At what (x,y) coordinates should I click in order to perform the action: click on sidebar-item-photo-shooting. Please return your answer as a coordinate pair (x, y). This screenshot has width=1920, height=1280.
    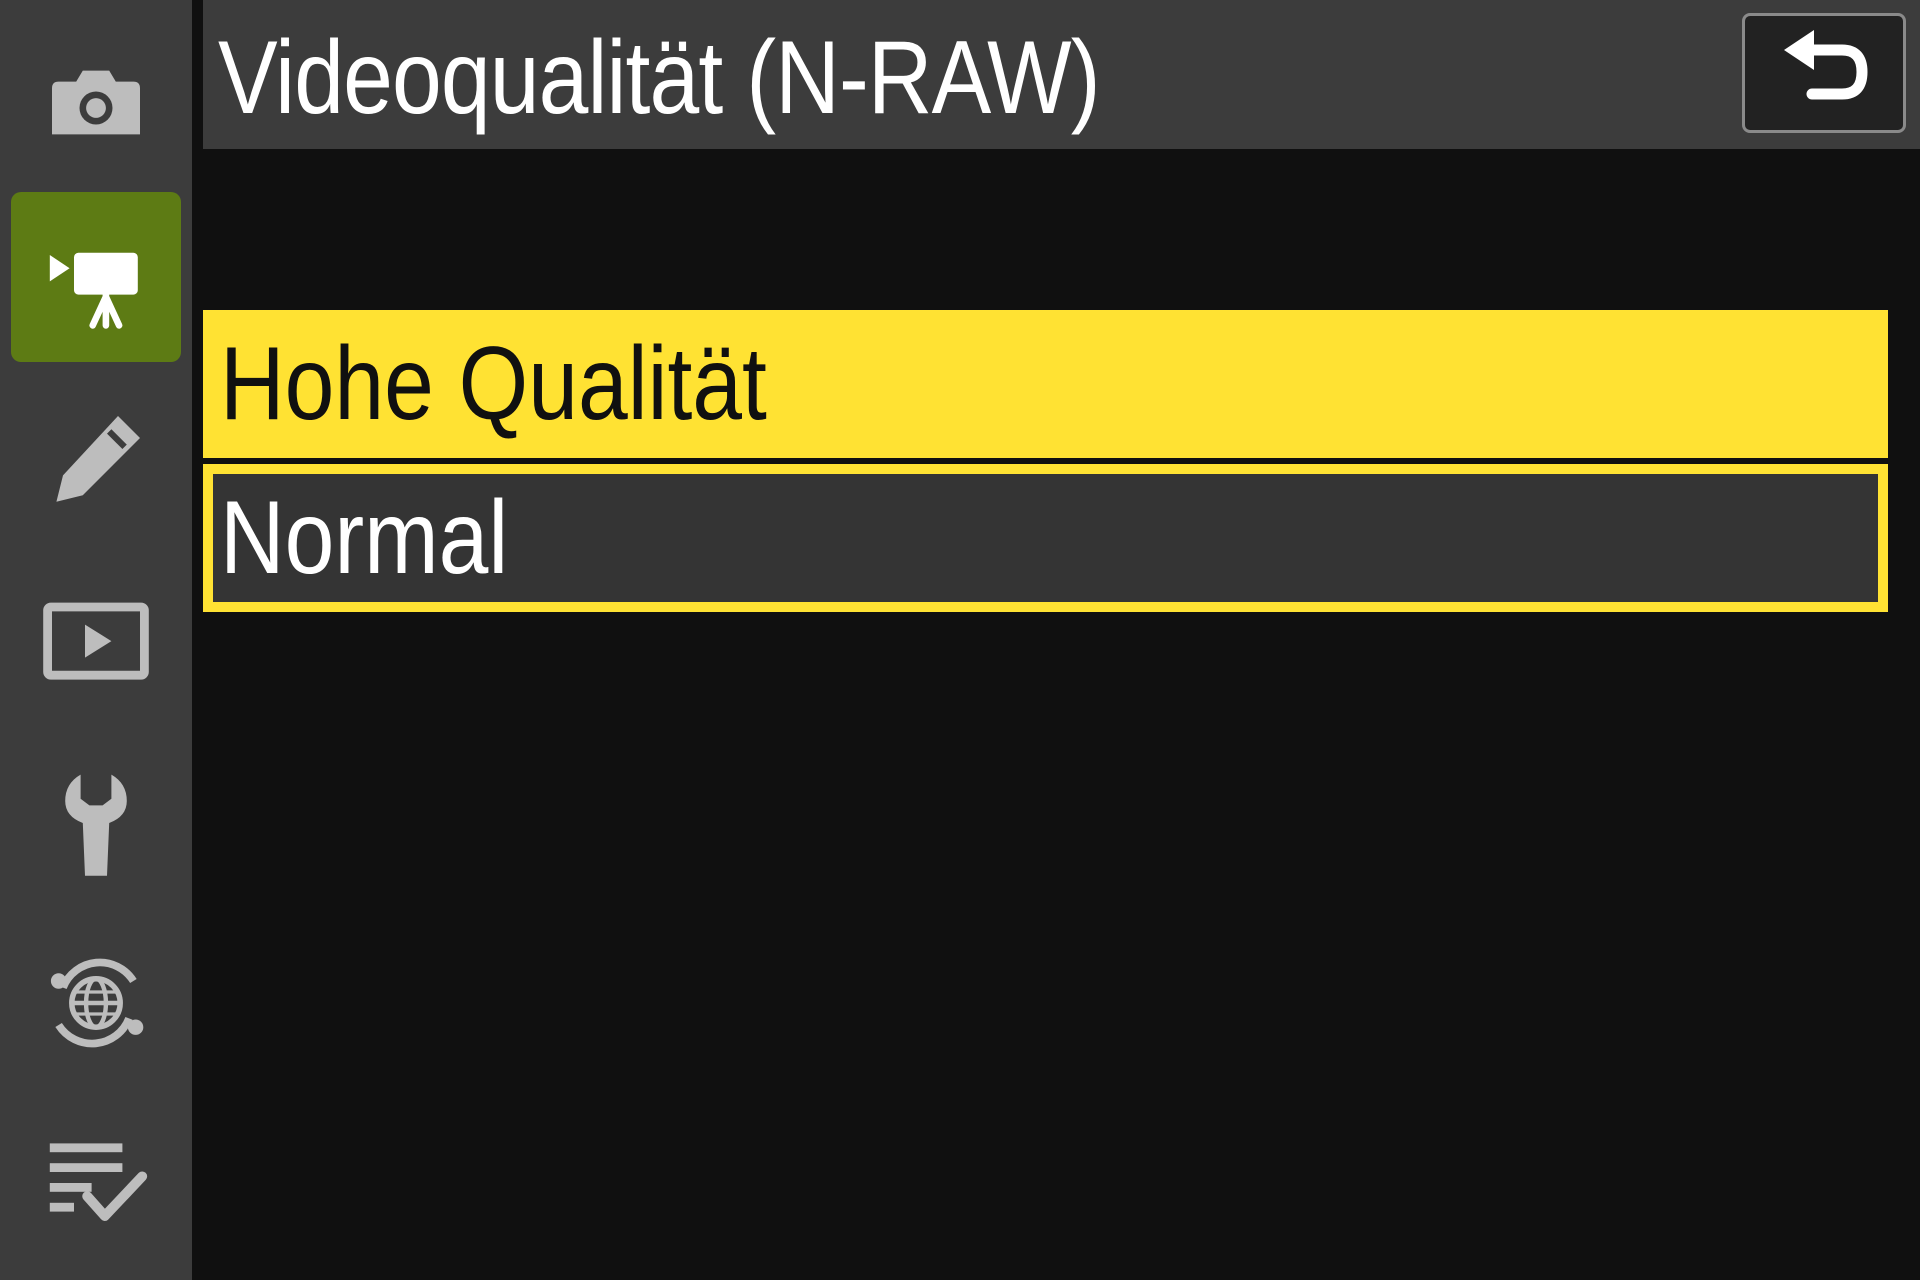
    Looking at the image, I should click on (96, 97).